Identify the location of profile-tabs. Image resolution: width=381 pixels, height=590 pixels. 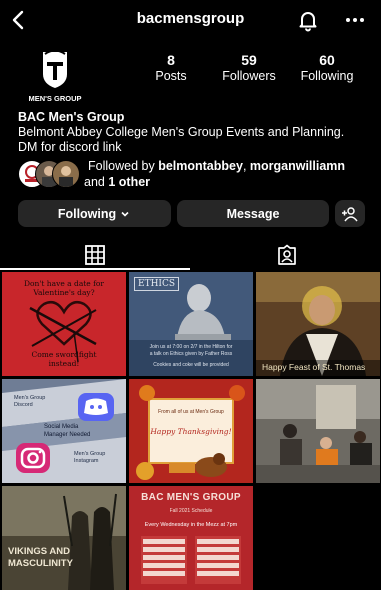
(190, 255).